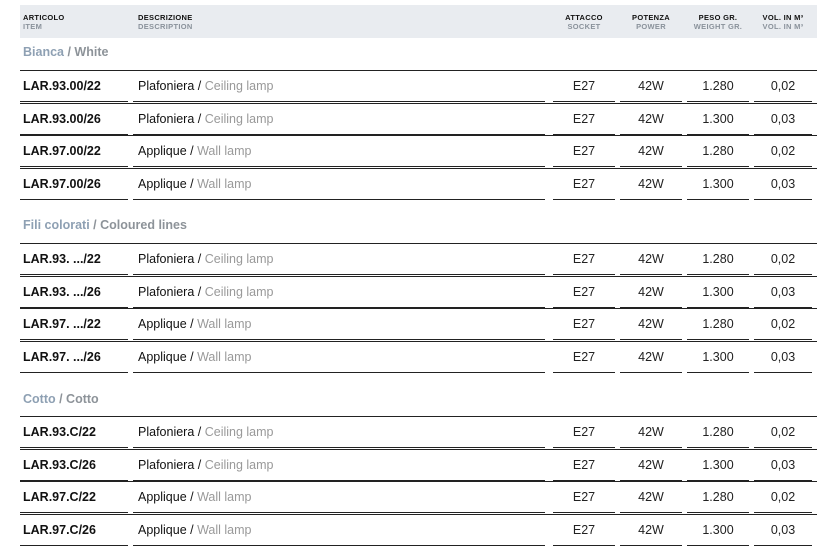  I want to click on header-weight-en: WEIGHT GR., so click(718, 26).